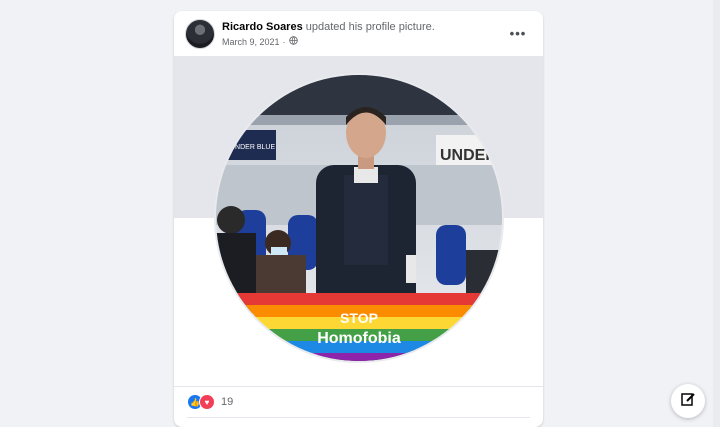  Describe the element at coordinates (251, 42) in the screenshot. I see `post-date: March 9, 2021` at that location.